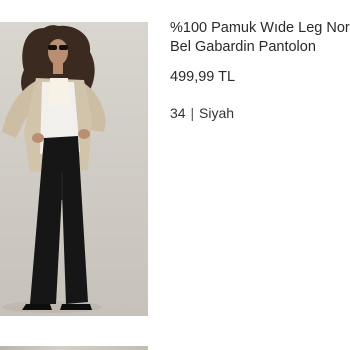 The height and width of the screenshot is (350, 350). I want to click on product-variant: 34 | Siyah, so click(260, 113).